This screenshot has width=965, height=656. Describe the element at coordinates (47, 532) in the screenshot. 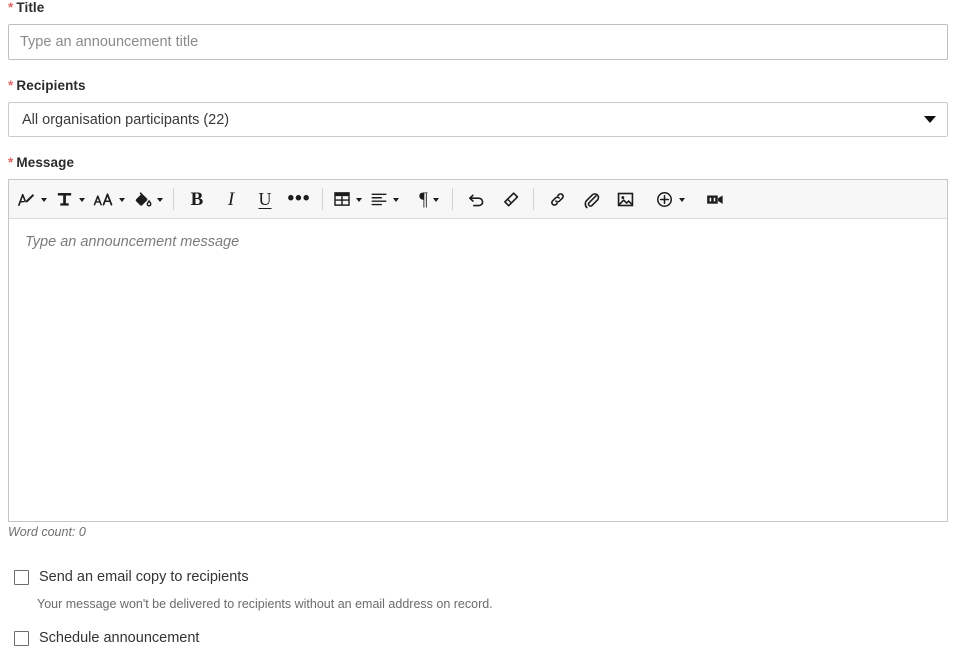

I see `word-count-label: Word count: 0` at that location.